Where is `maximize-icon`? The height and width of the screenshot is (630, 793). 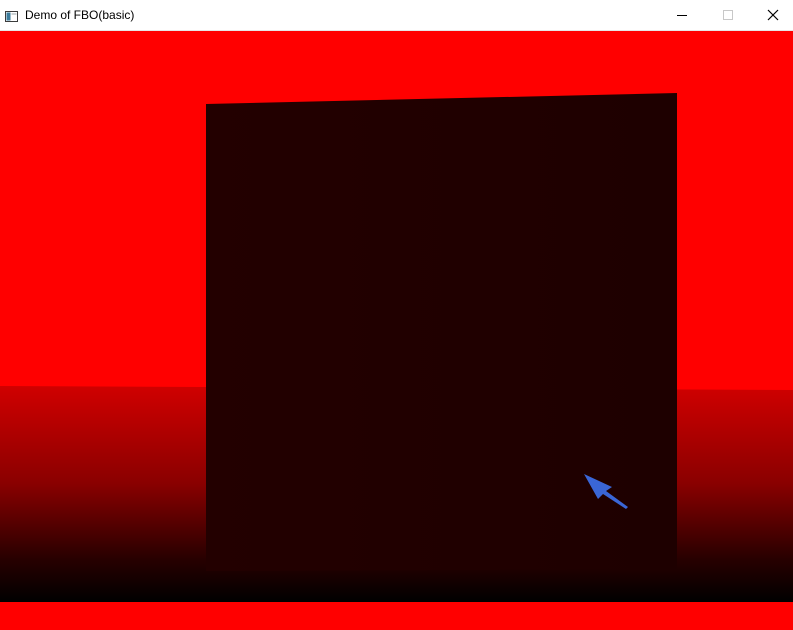 maximize-icon is located at coordinates (728, 15).